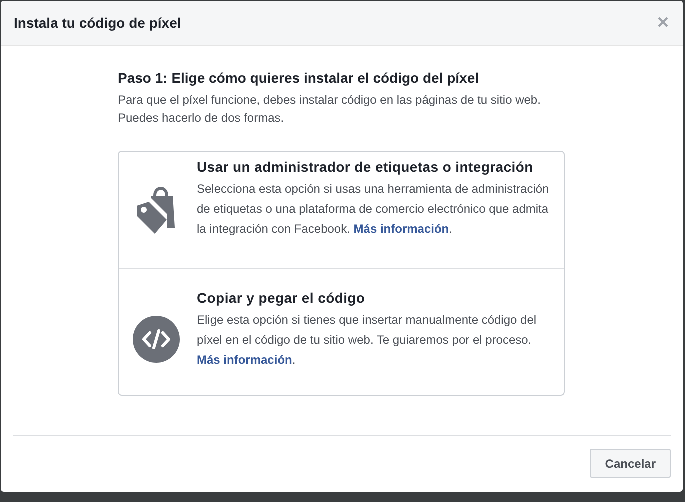 Image resolution: width=685 pixels, height=502 pixels. I want to click on dialog-title: Instala tu código de píxel, so click(98, 23).